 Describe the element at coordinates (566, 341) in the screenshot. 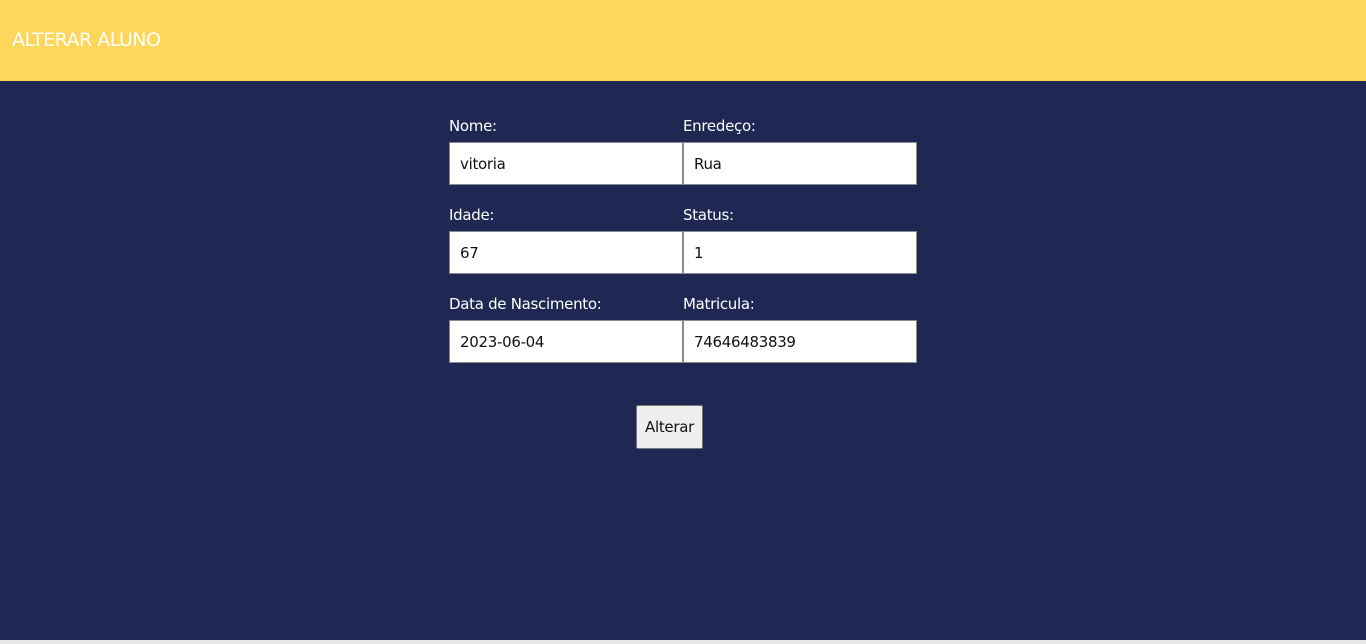

I see `data-nascimento-input` at that location.